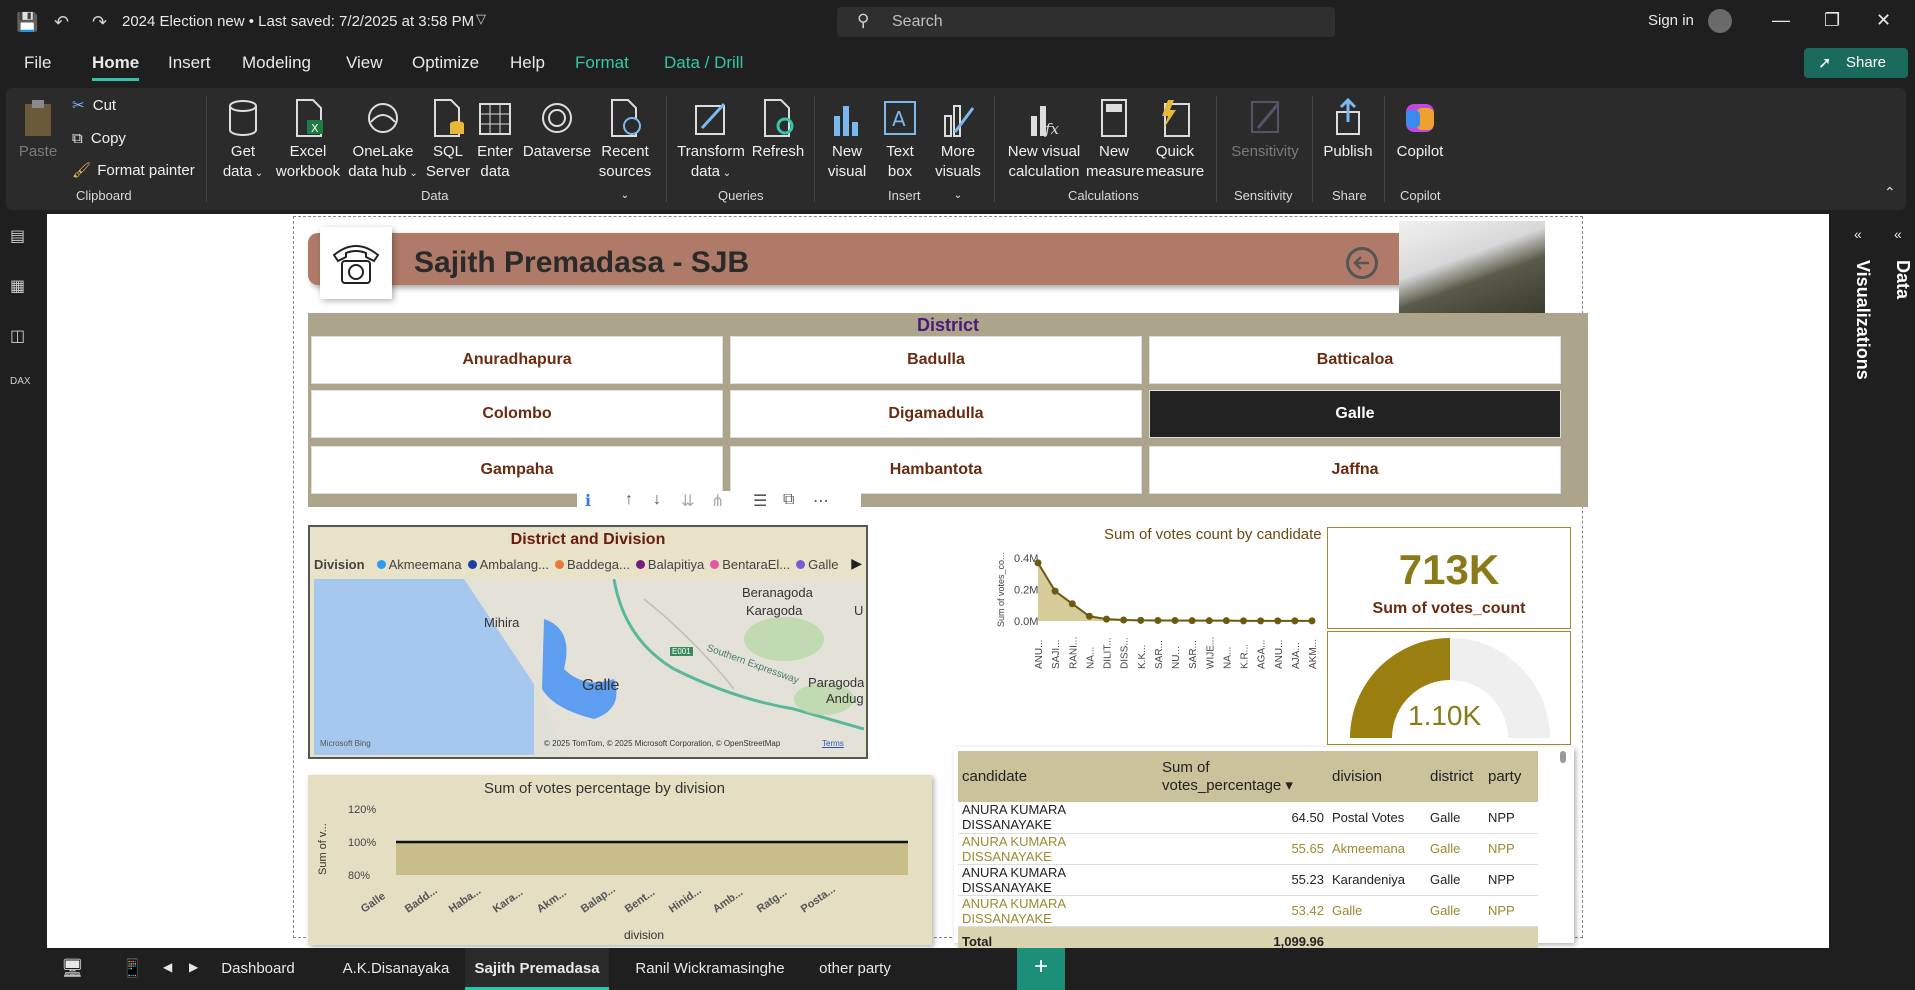 This screenshot has height=990, width=1915. I want to click on more-options-icon: ⋯, so click(821, 501).